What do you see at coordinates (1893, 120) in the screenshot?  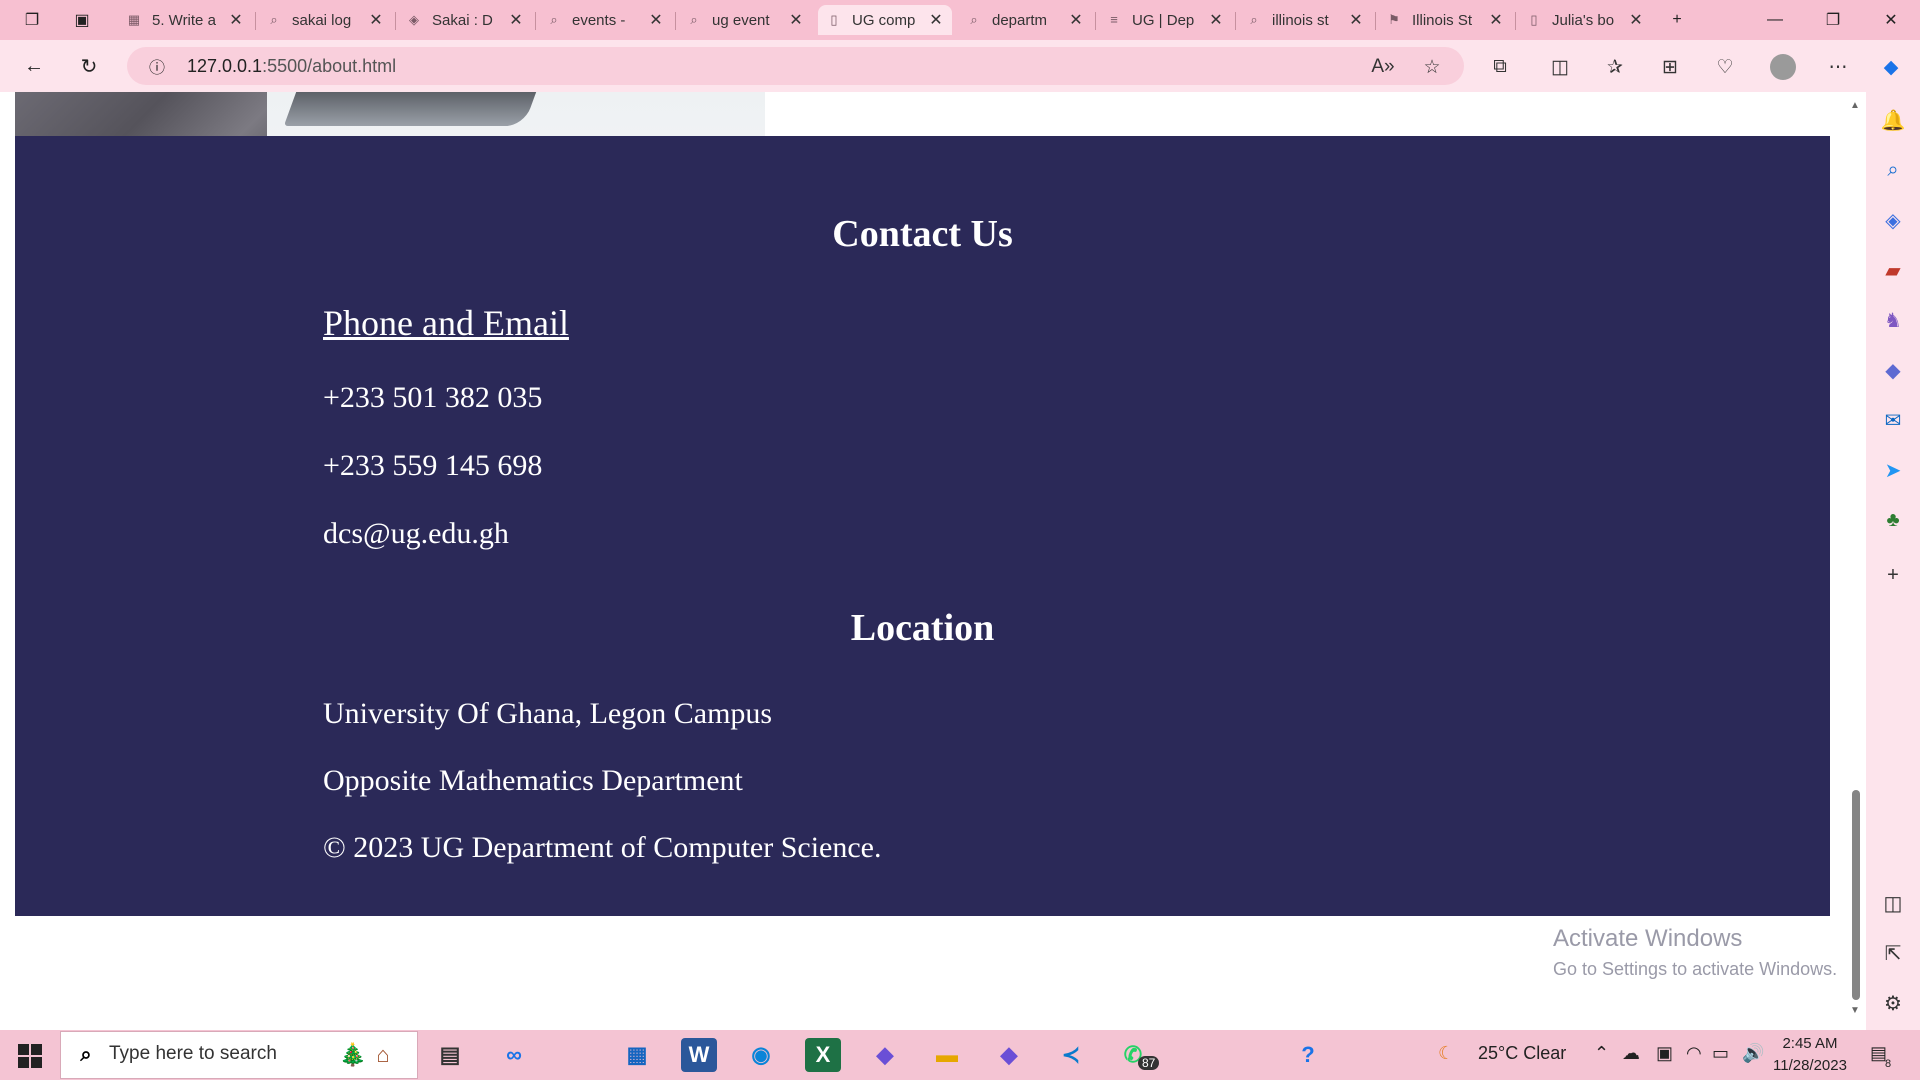 I see `notification-bell-icon: 🔔` at bounding box center [1893, 120].